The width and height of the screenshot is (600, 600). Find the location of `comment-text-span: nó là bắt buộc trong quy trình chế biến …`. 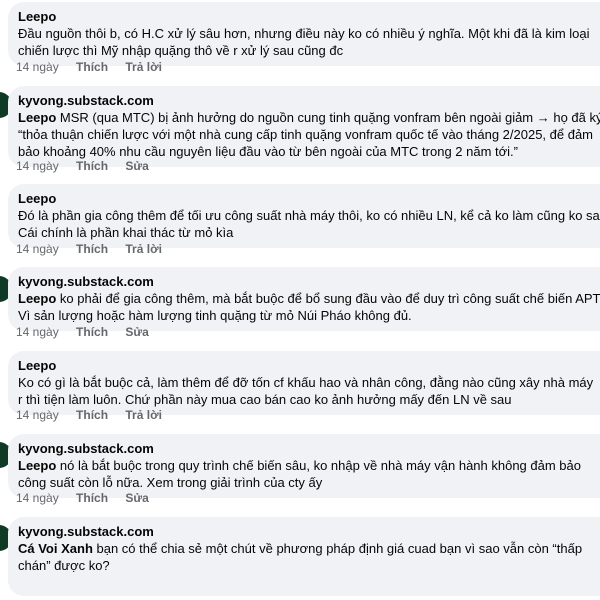

comment-text-span: nó là bắt buộc trong quy trình chế biến … is located at coordinates (318, 465).